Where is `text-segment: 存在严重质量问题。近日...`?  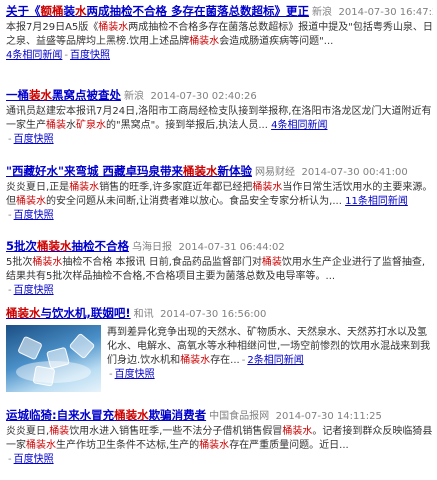 text-segment: 存在严重质量问题。近日... is located at coordinates (289, 445).